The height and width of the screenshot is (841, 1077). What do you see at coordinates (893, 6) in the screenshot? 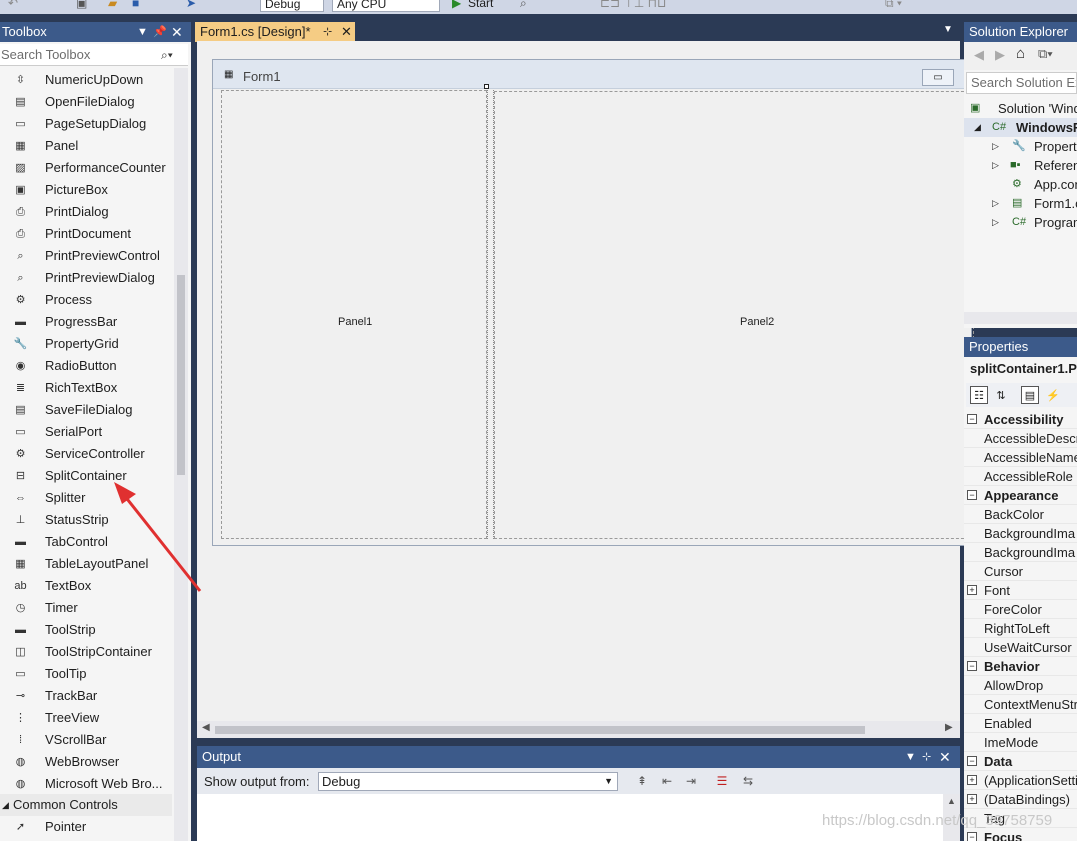
I see `layout-icon: ⧉ ▾` at bounding box center [893, 6].